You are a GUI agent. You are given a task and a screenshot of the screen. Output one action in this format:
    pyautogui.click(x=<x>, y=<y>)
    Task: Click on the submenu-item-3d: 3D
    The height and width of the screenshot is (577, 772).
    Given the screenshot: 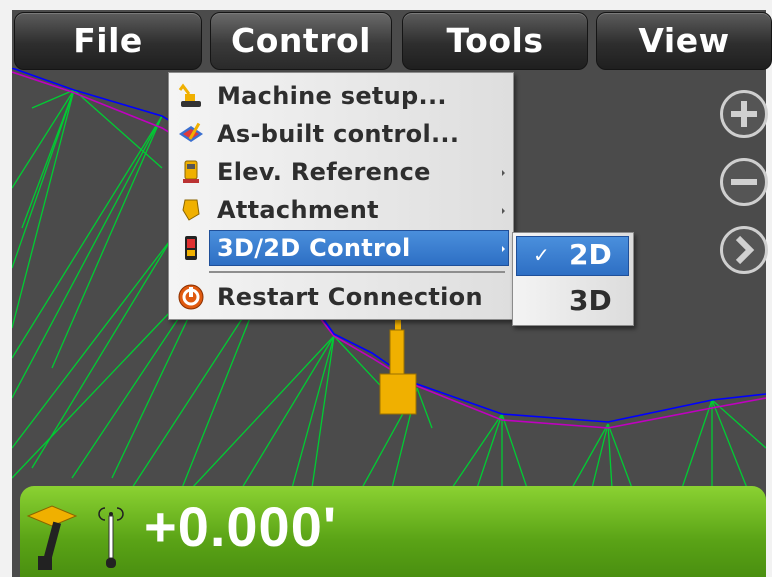 What is the action you would take?
    pyautogui.click(x=573, y=301)
    